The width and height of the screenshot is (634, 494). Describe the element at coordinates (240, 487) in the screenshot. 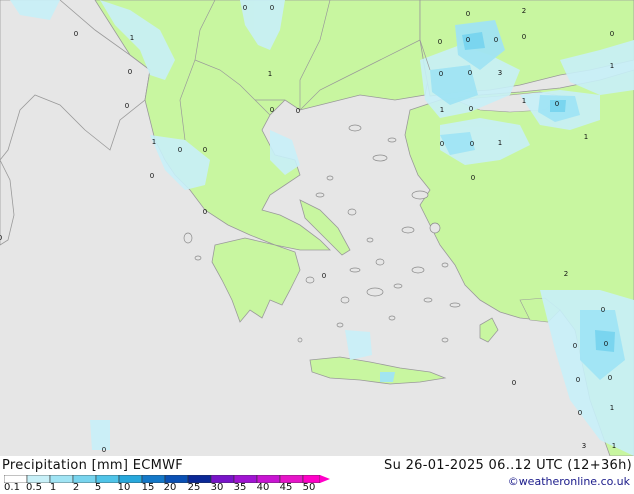

I see `color-scale-tick: 35` at that location.